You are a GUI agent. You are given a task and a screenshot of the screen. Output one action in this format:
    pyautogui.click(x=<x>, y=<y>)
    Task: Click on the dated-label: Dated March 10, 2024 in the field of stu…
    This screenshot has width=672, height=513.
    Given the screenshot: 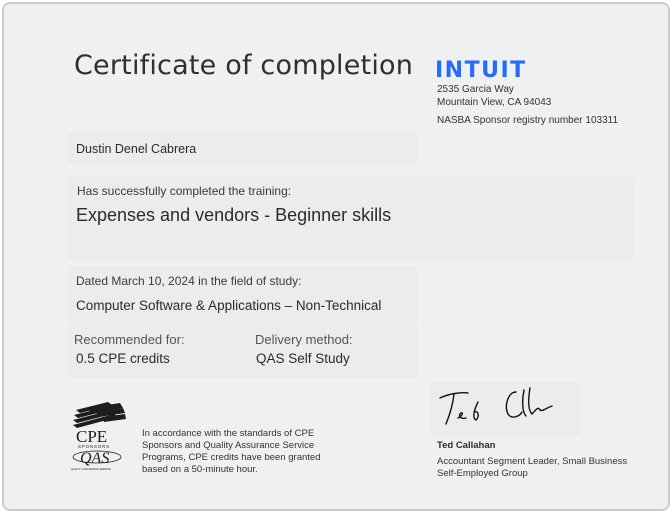 What is the action you would take?
    pyautogui.click(x=189, y=281)
    